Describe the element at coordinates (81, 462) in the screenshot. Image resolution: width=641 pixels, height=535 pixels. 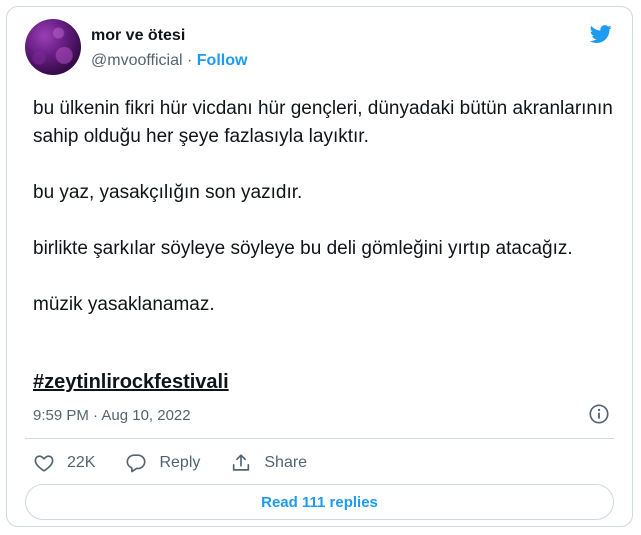
I see `like-count: 22K` at that location.